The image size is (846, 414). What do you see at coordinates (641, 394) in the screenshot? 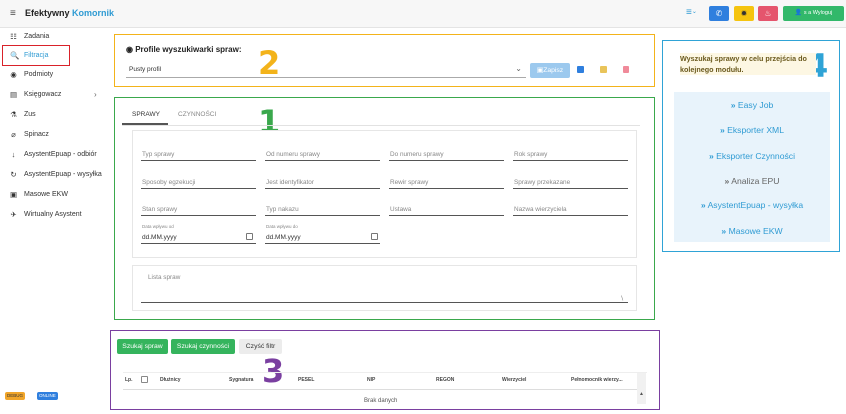
I see `scroll-up-icon: ▲` at bounding box center [641, 394].